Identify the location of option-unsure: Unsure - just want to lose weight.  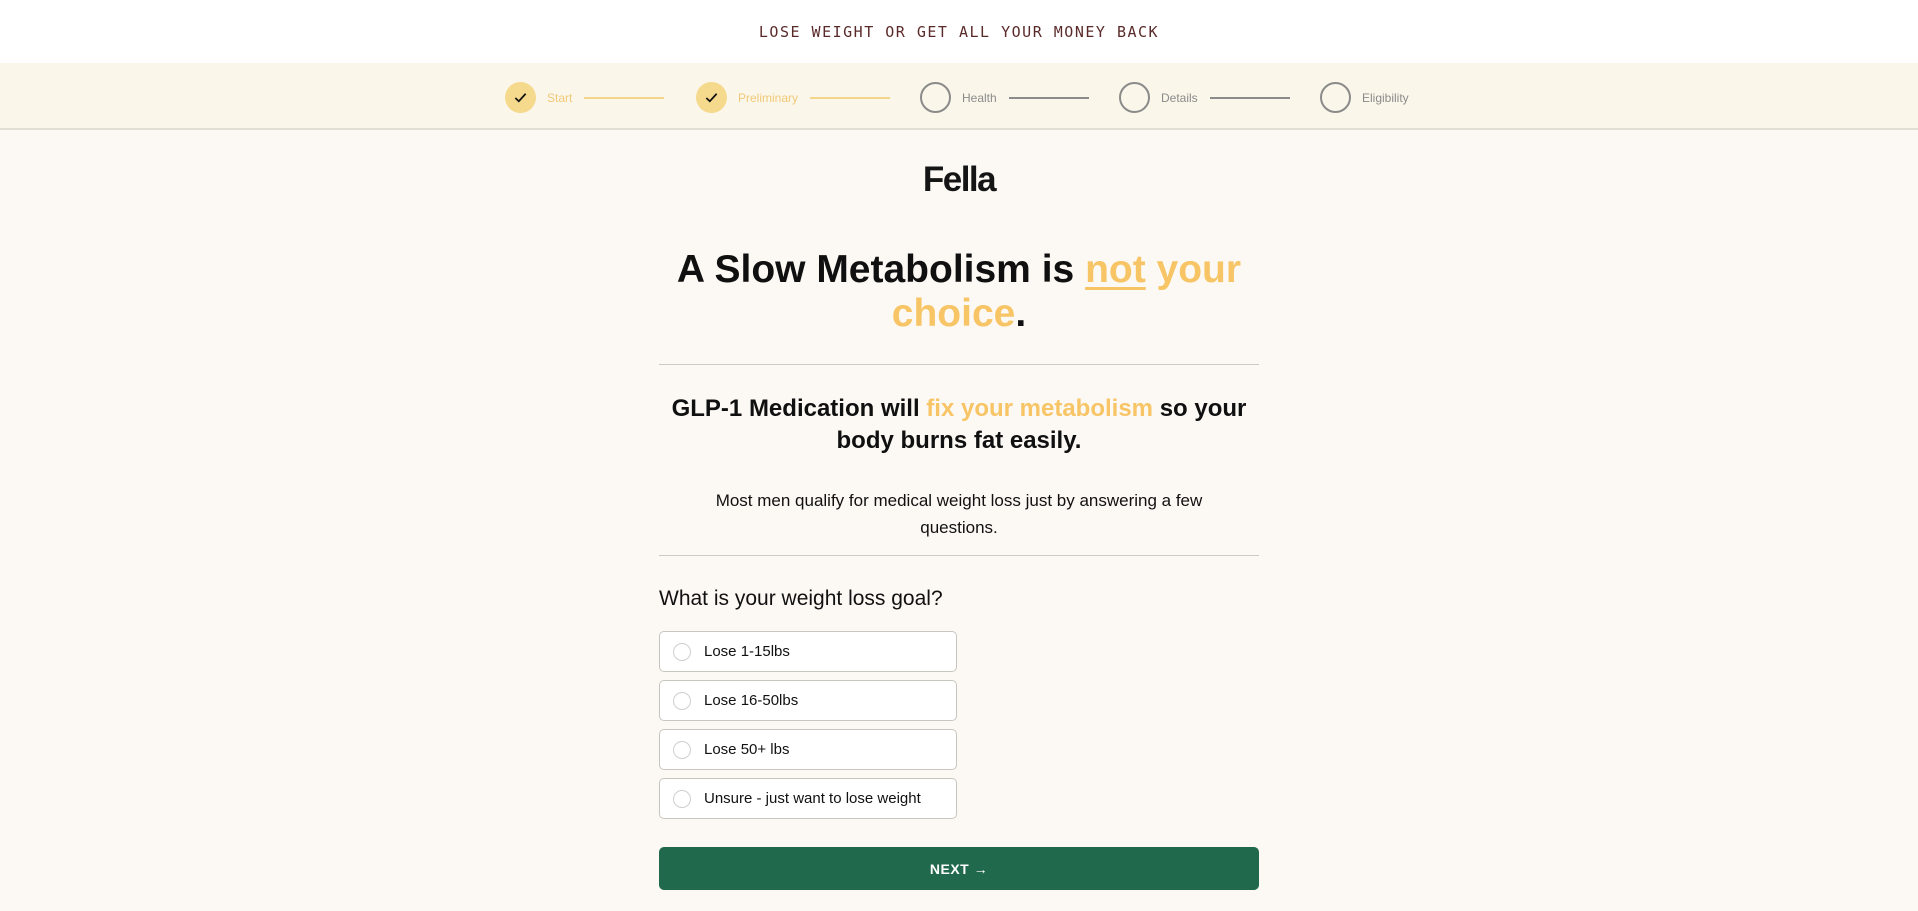
(808, 798).